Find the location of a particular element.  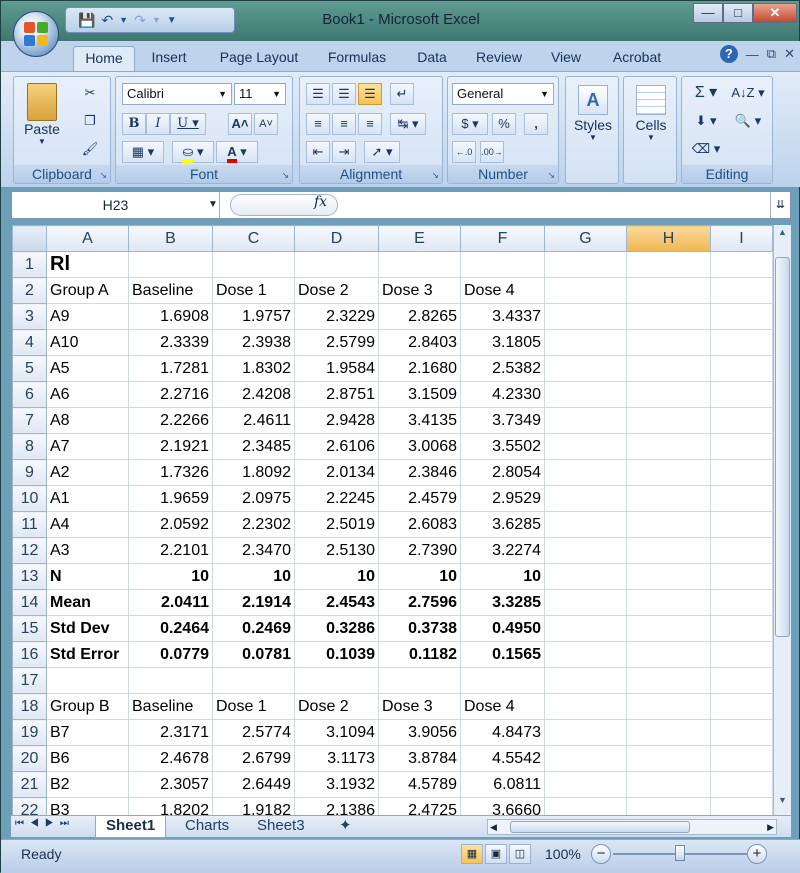

cell-e18: Dose 3 is located at coordinates (419, 706).